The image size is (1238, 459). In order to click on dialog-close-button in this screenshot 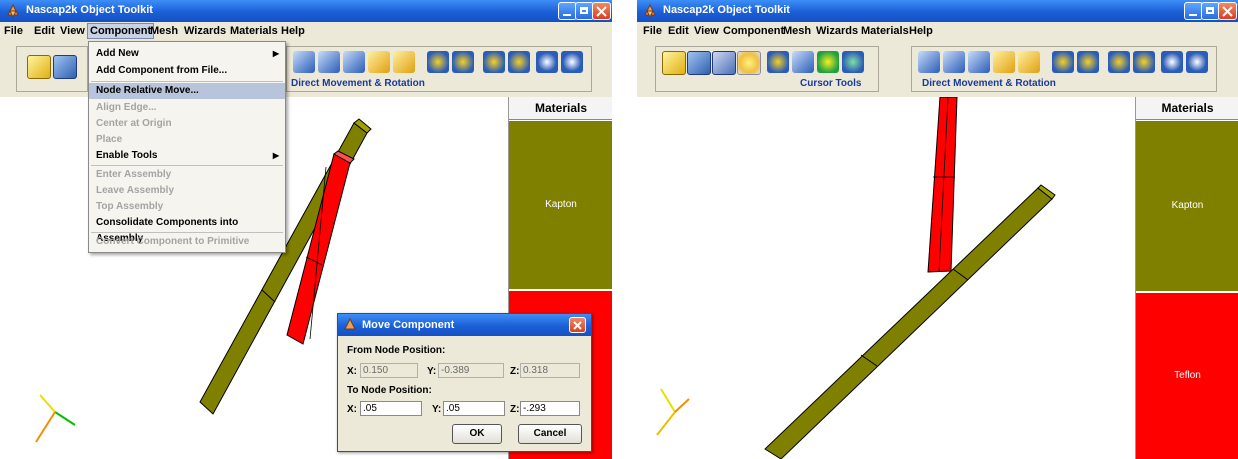, I will do `click(577, 325)`.